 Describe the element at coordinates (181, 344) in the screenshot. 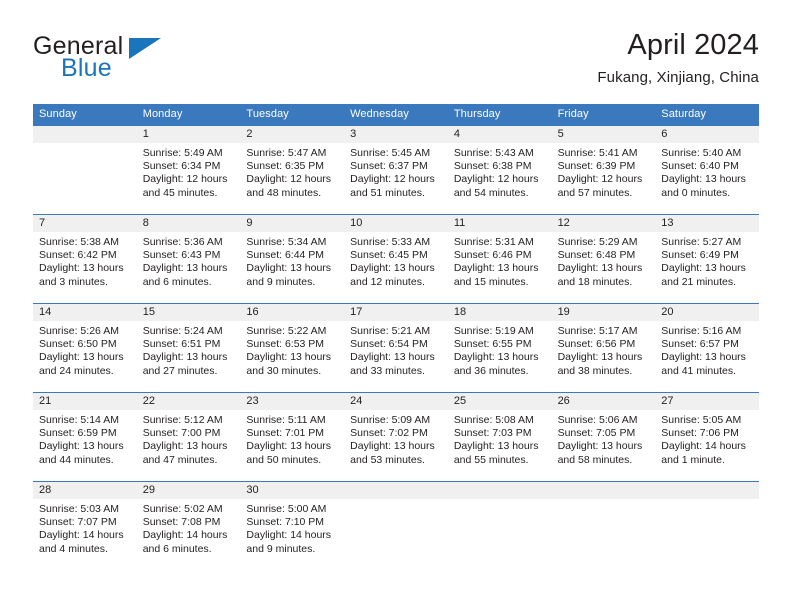

I see `sunset-text: Sunset: 6:51 PM` at that location.